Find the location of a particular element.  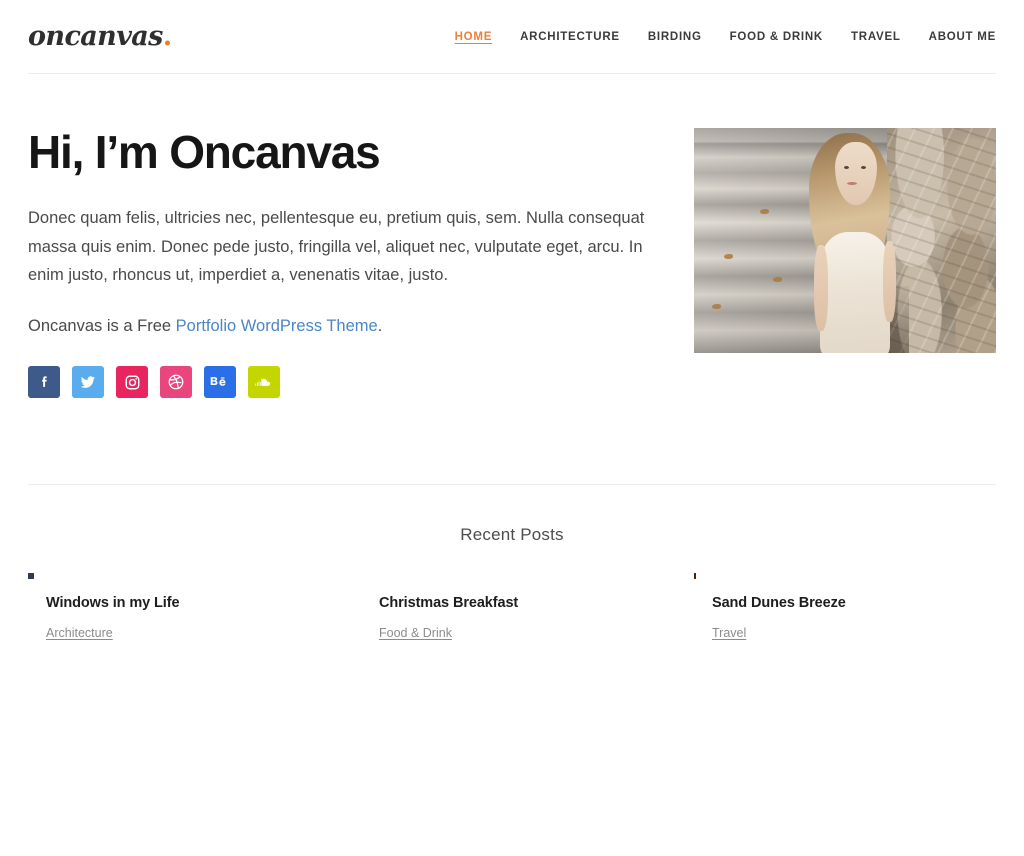

facebook-icon is located at coordinates (44, 382).